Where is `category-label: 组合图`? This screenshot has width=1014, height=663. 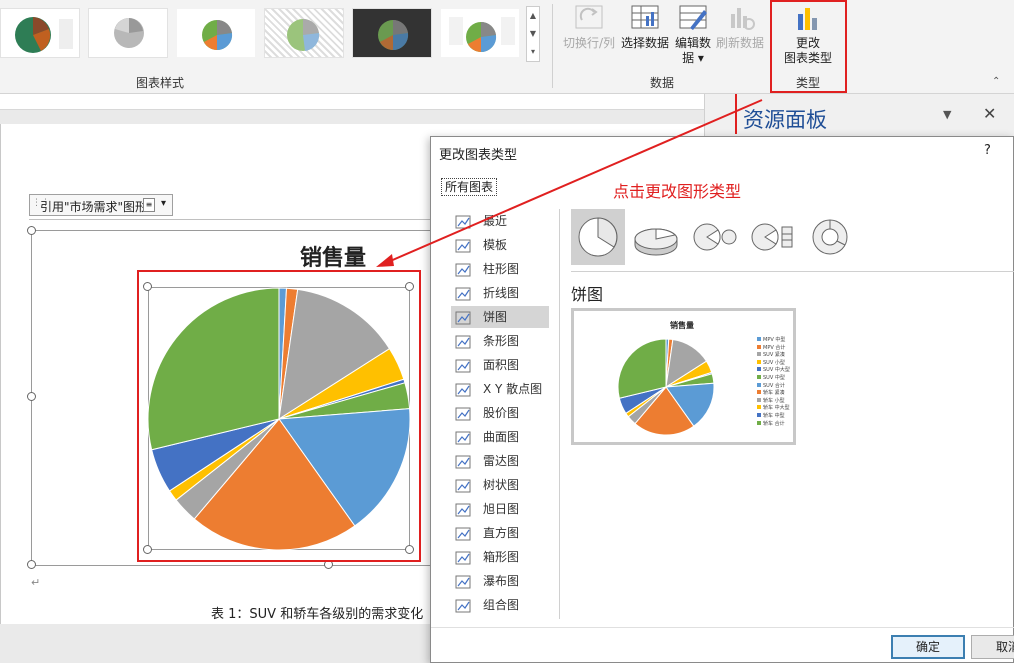 category-label: 组合图 is located at coordinates (501, 605).